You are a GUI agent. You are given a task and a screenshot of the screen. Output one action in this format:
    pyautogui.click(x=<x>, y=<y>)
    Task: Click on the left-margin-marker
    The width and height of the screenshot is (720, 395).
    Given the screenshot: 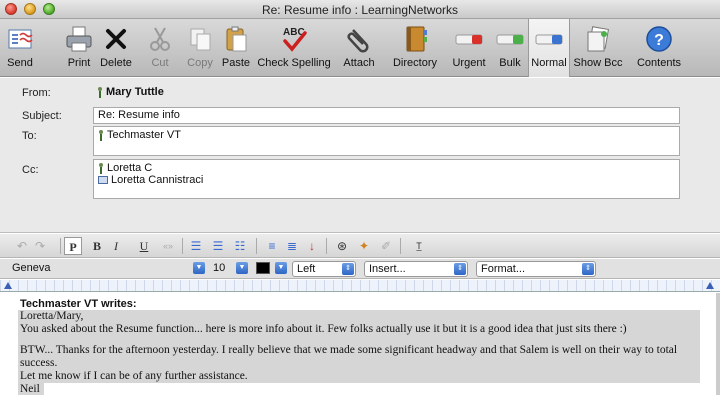 What is the action you would take?
    pyautogui.click(x=8, y=285)
    